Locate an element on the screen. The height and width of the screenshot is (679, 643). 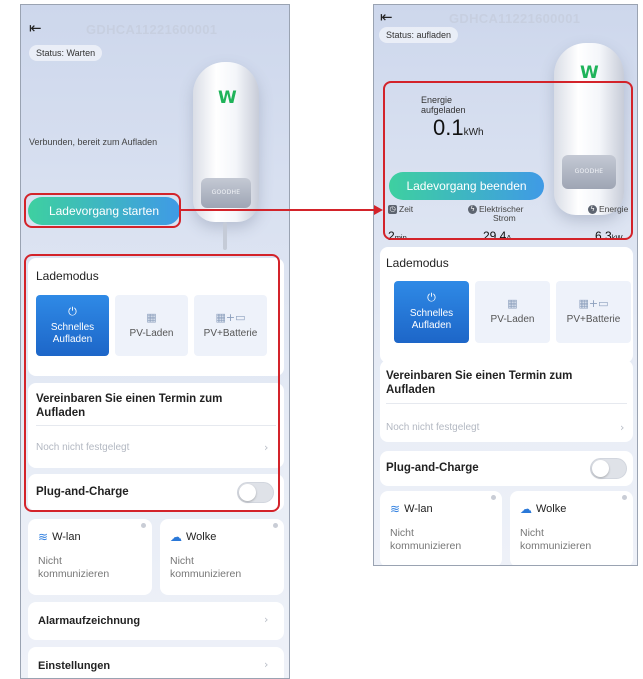
status-badge: Status: Warten is located at coordinates (66, 53).